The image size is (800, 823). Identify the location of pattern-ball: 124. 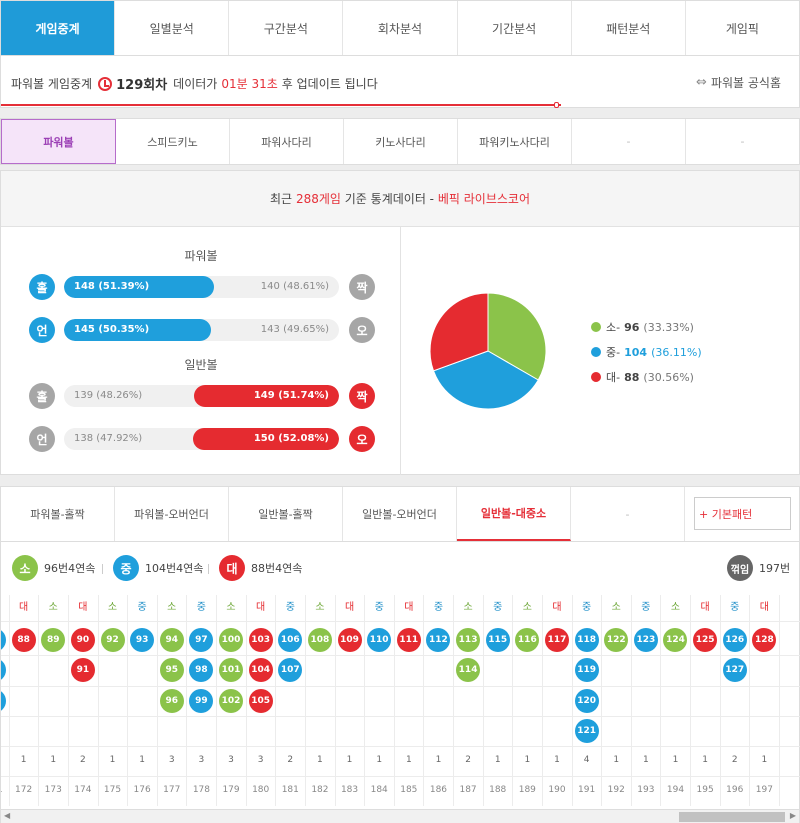
(675, 640).